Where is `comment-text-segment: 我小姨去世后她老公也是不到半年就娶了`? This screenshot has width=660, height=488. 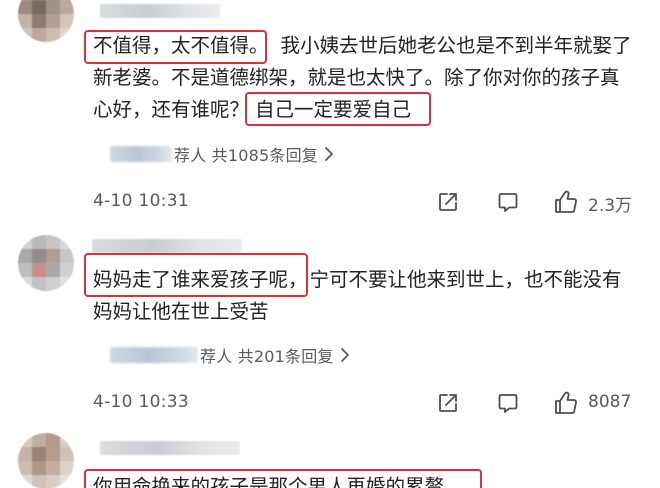 comment-text-segment: 我小姨去世后她老公也是不到半年就娶了 is located at coordinates (456, 45).